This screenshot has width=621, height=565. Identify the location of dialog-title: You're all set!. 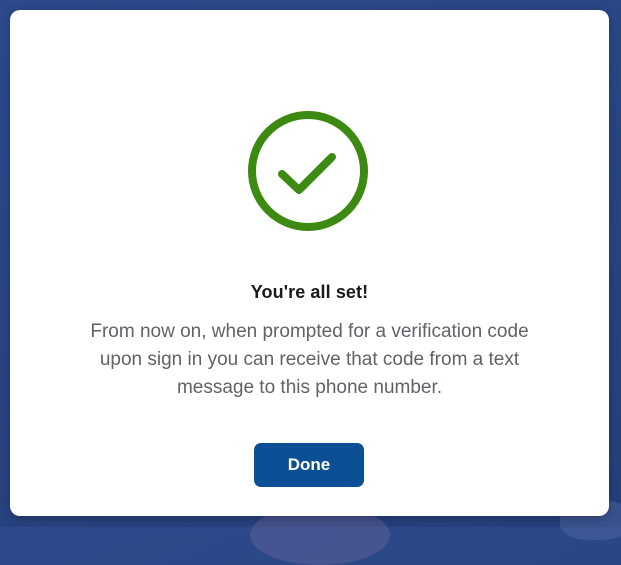
(309, 292).